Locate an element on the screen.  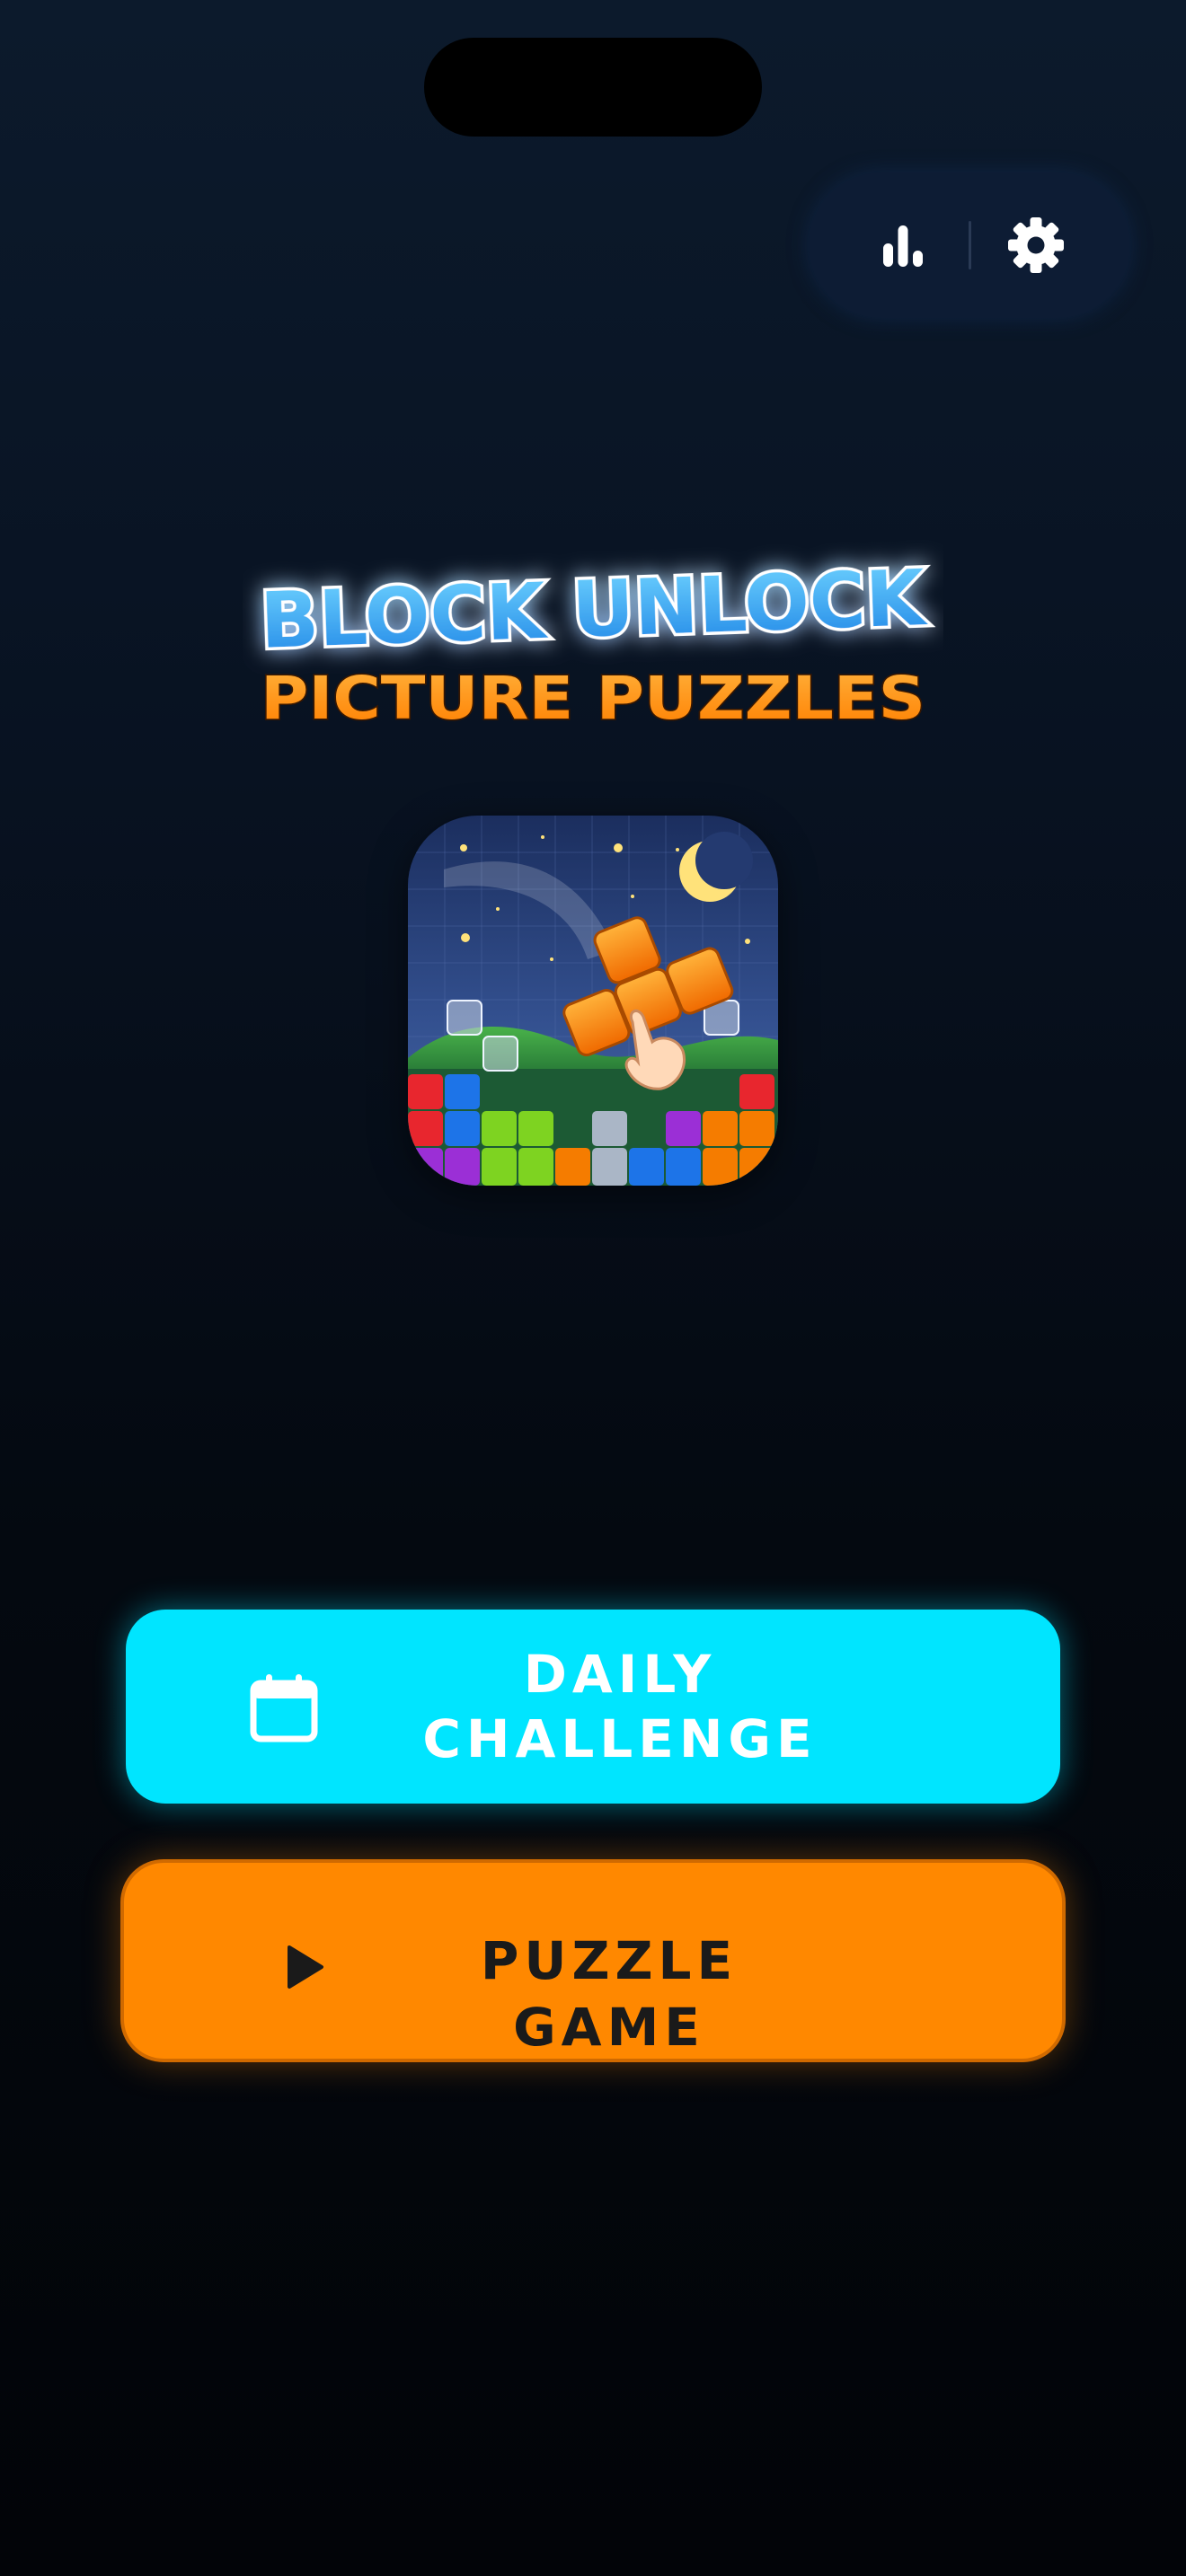
logo-title-line-2: PICTURE PUZZLES is located at coordinates (593, 698).